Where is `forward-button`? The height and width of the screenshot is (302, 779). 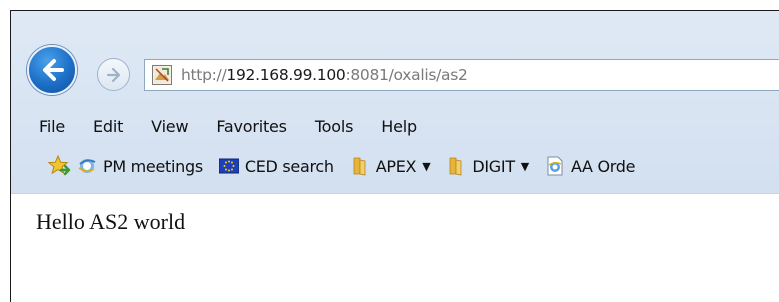
forward-button is located at coordinates (113, 74).